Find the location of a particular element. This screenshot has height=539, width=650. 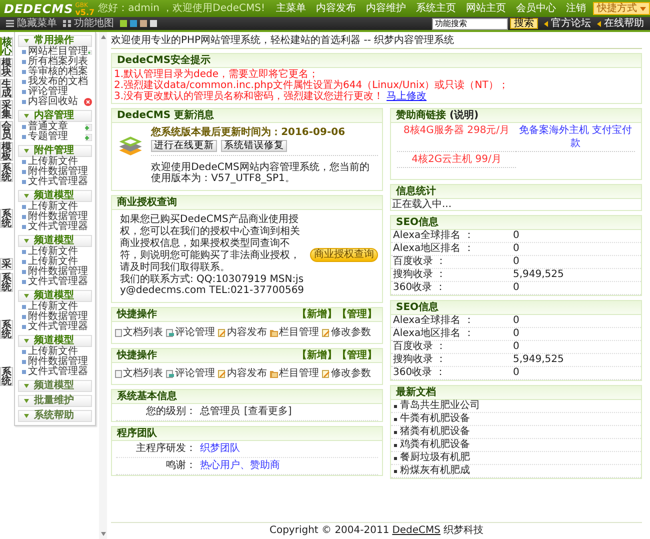

menu-group-header: 批量维护 is located at coordinates (55, 401).